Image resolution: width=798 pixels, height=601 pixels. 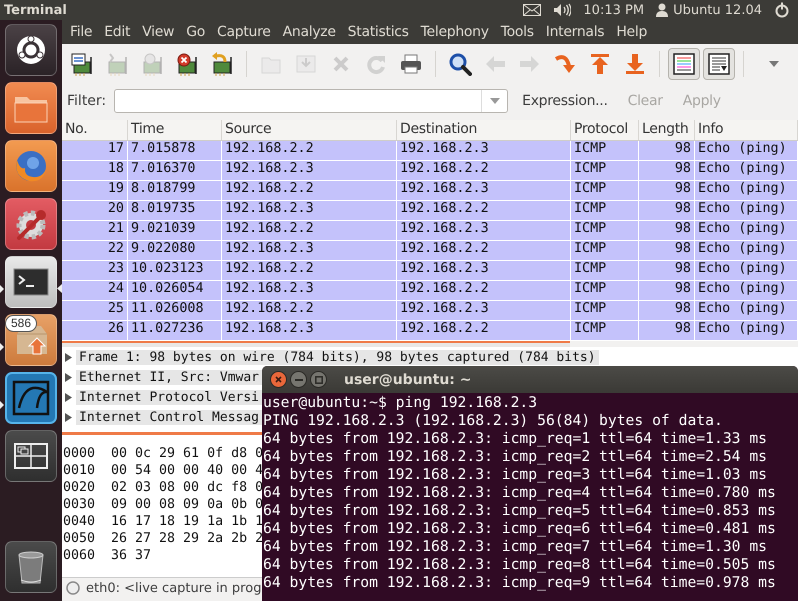 What do you see at coordinates (95, 190) in the screenshot?
I see `table-cell: 19` at bounding box center [95, 190].